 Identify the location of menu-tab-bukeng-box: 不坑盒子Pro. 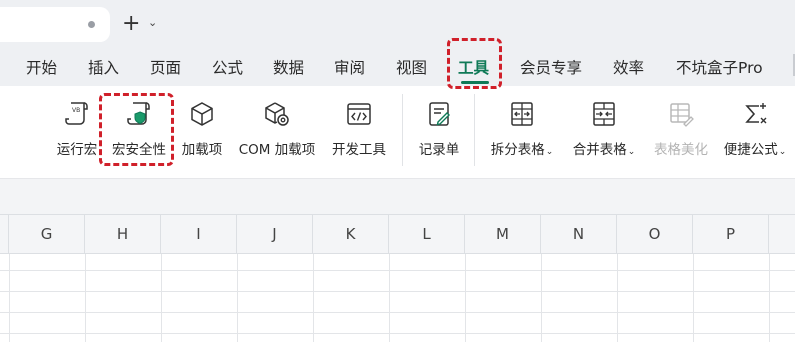
(719, 67).